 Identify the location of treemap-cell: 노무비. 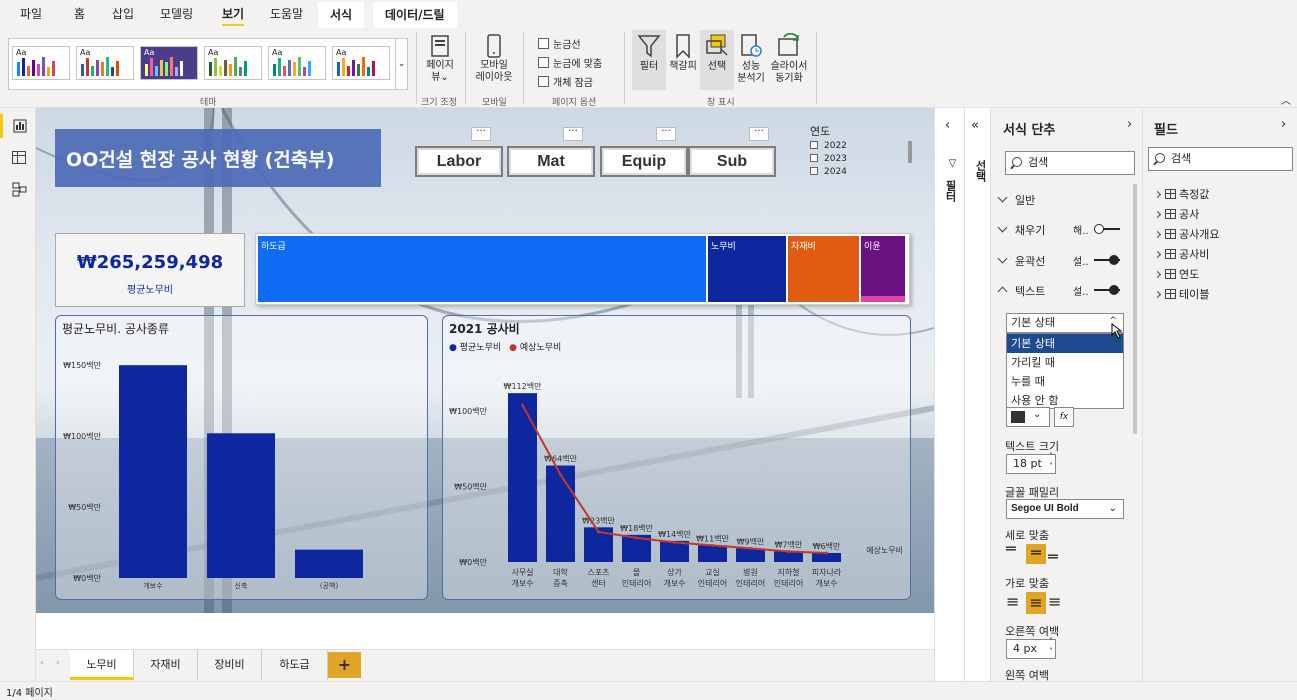
(747, 269).